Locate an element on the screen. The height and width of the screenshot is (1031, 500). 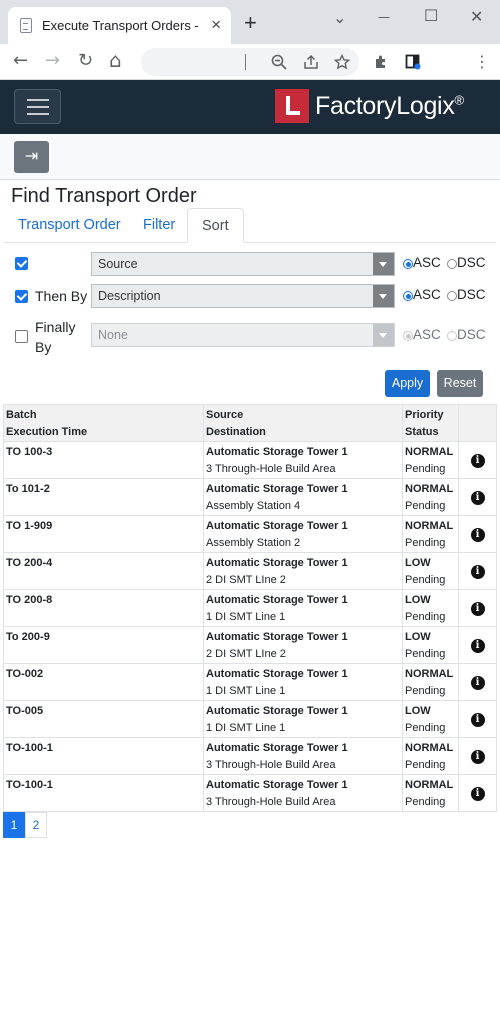
browser-menu-icon: ⋮ is located at coordinates (482, 61).